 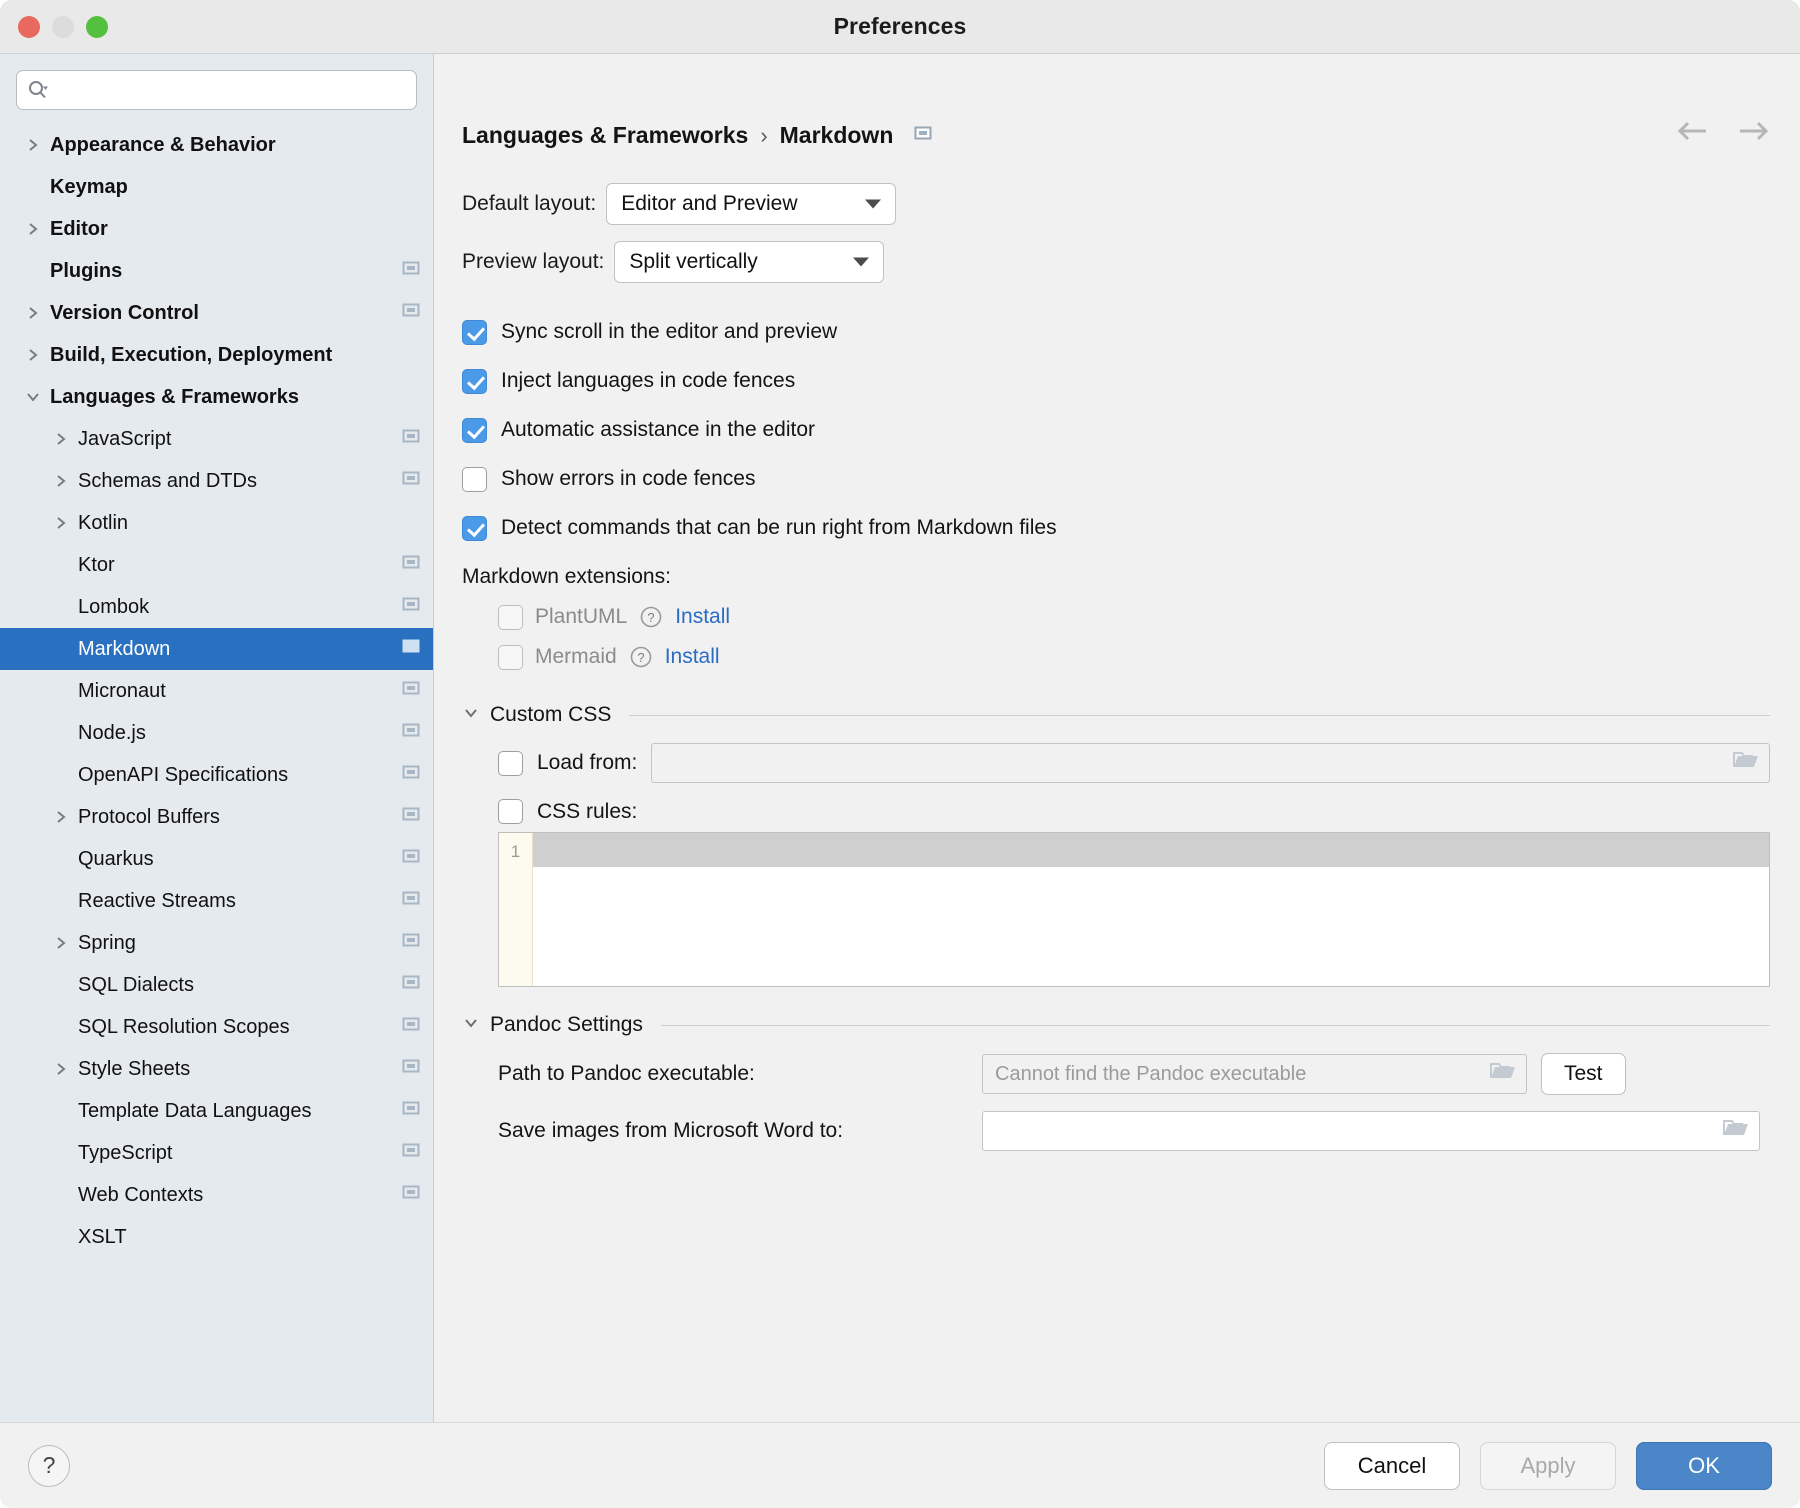 I want to click on sidebar-item-typescript: TypeScript, so click(x=216, y=1153).